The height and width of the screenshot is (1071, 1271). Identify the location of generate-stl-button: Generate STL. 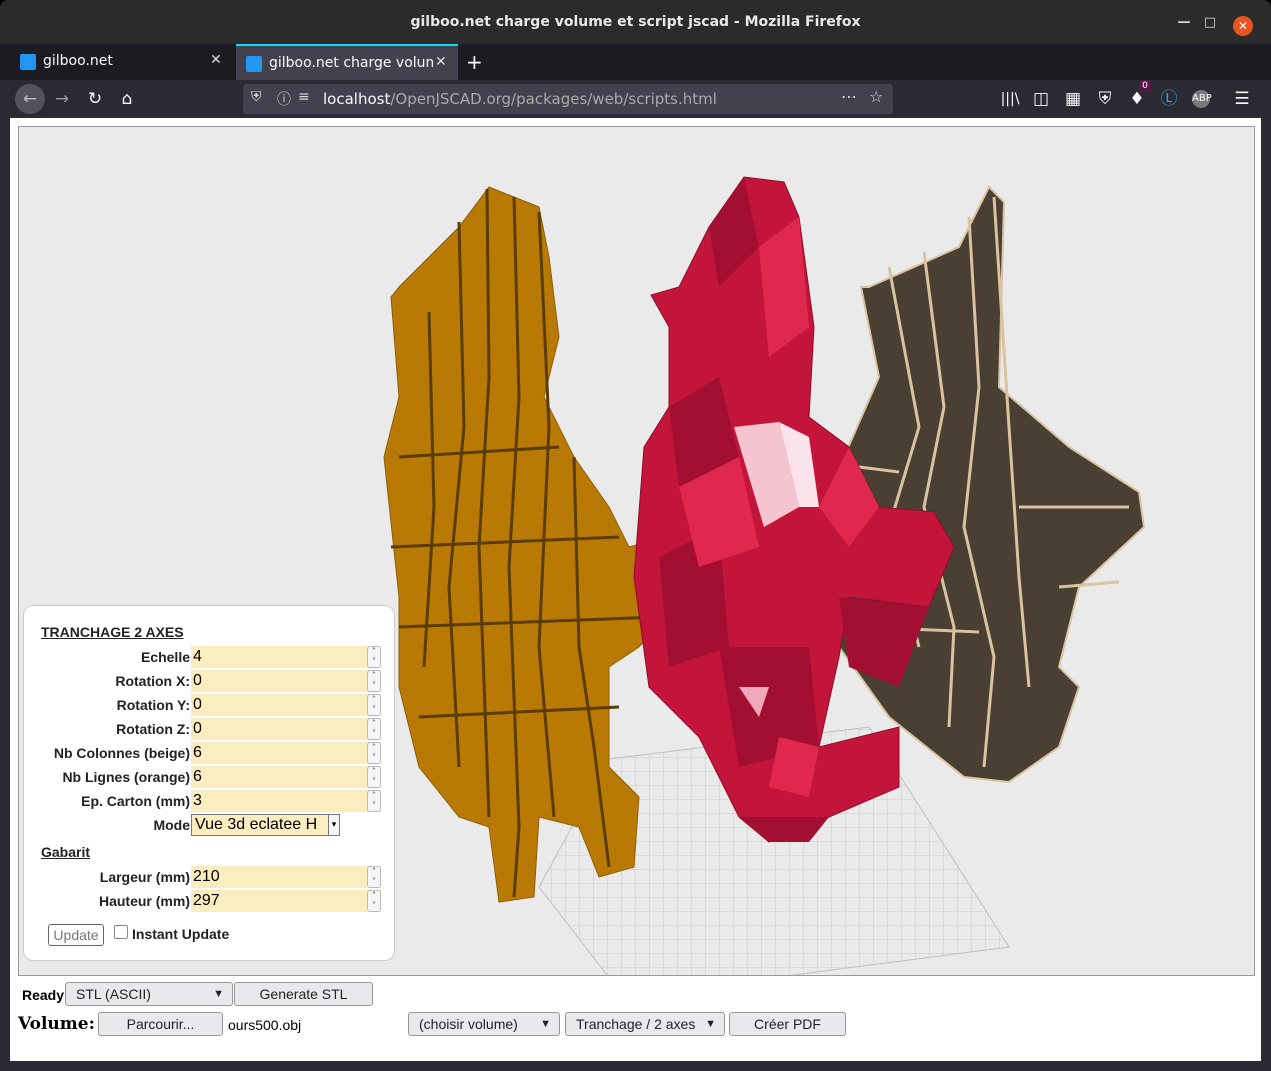
(303, 994).